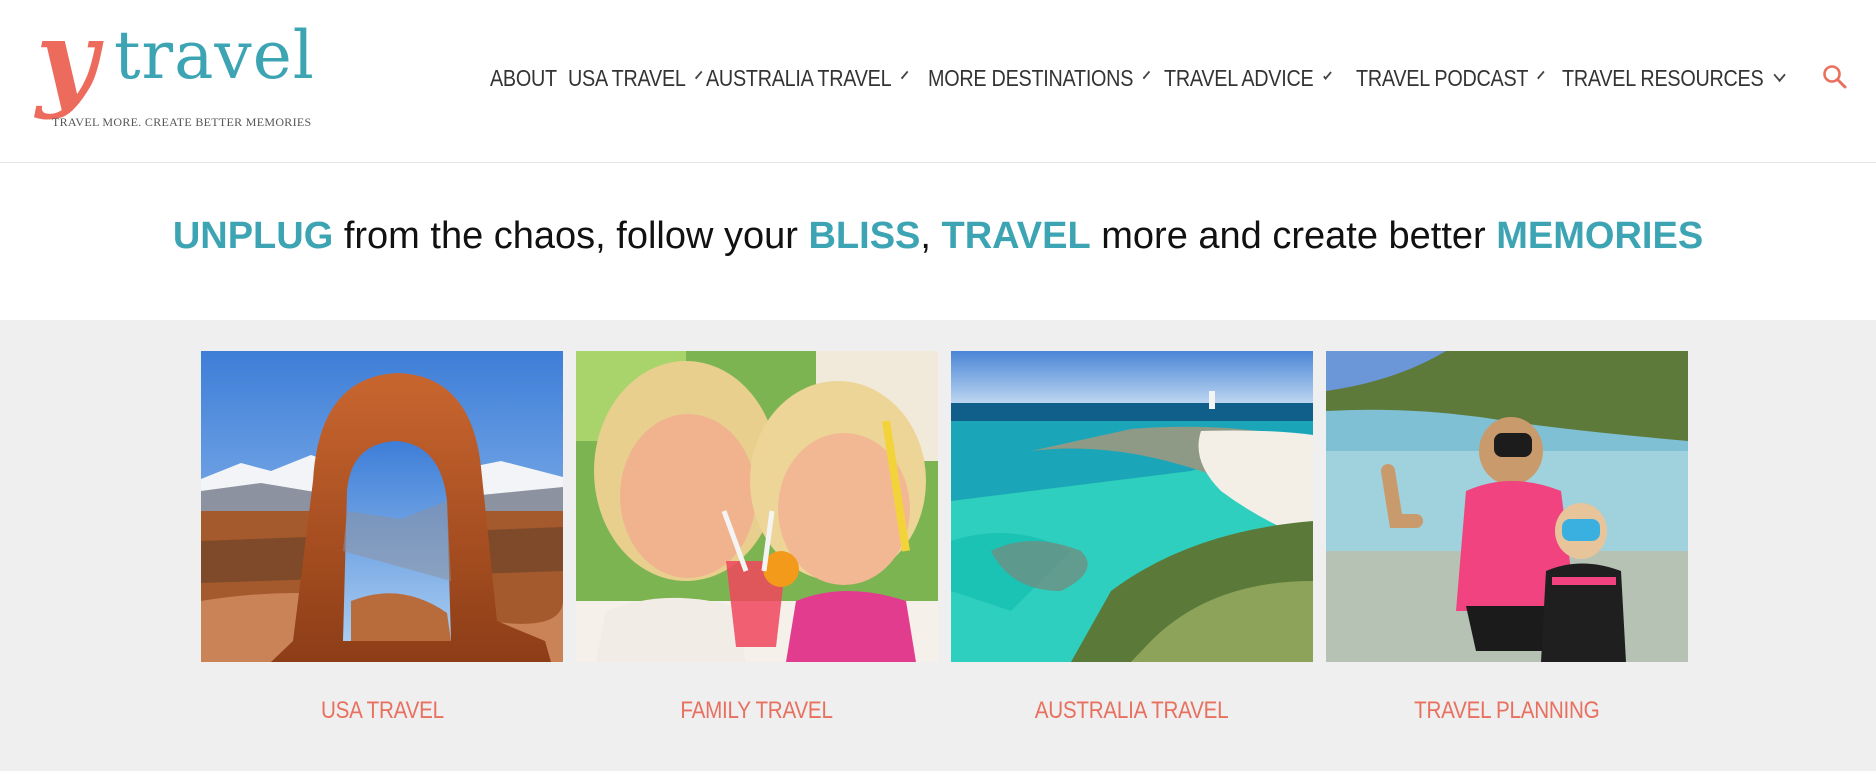  I want to click on category-card-australia: AUSTRALIA TRAVEL, so click(1132, 538).